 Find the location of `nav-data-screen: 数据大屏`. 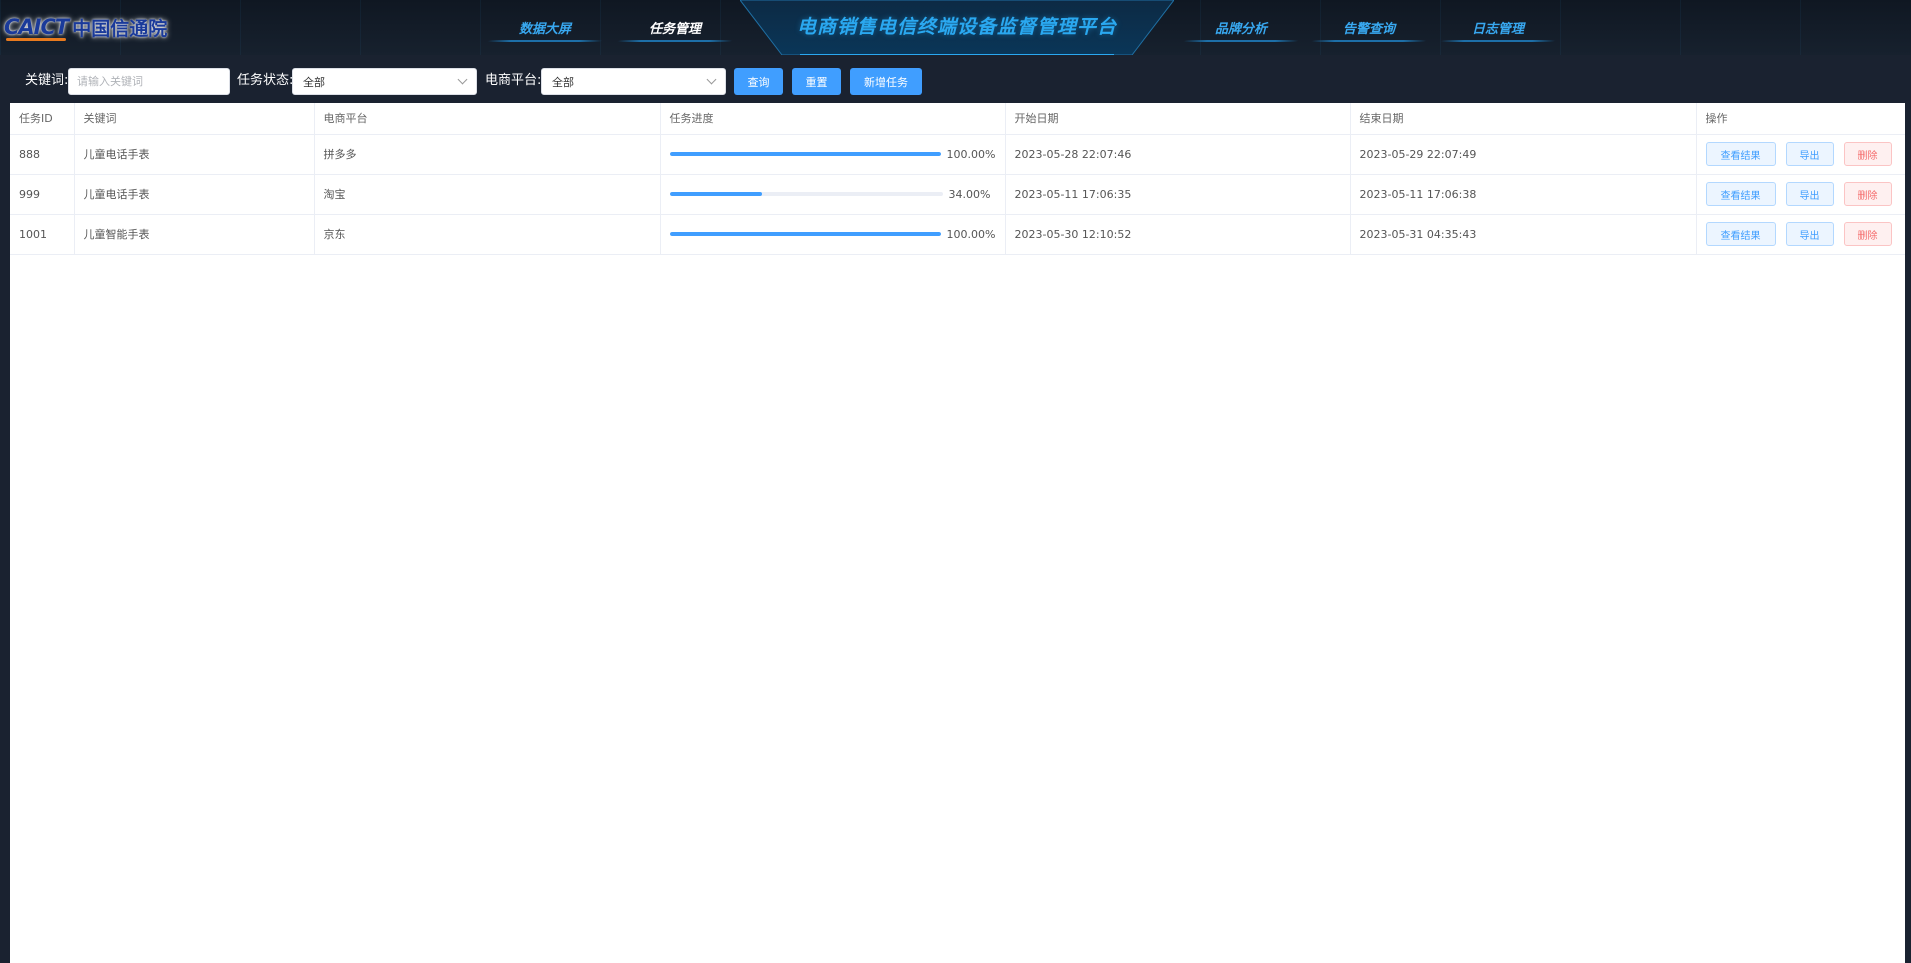

nav-data-screen: 数据大屏 is located at coordinates (545, 27).